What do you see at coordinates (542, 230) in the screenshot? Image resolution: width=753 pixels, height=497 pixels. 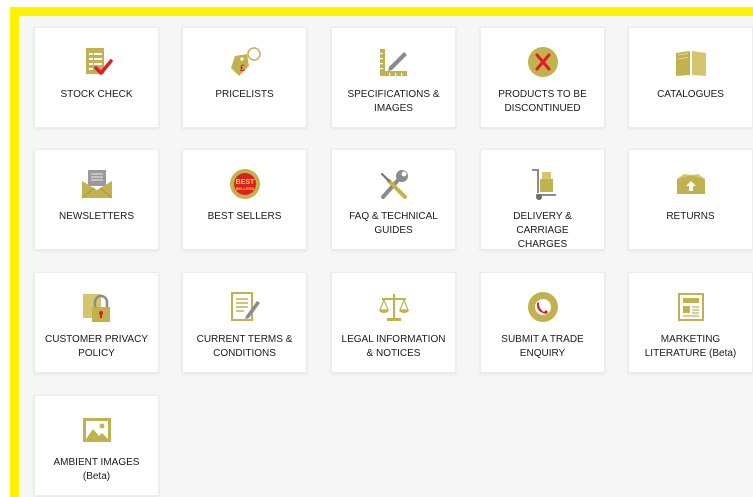 I see `tile-label: DELIVERY & CARRIAGE CHARGES` at bounding box center [542, 230].